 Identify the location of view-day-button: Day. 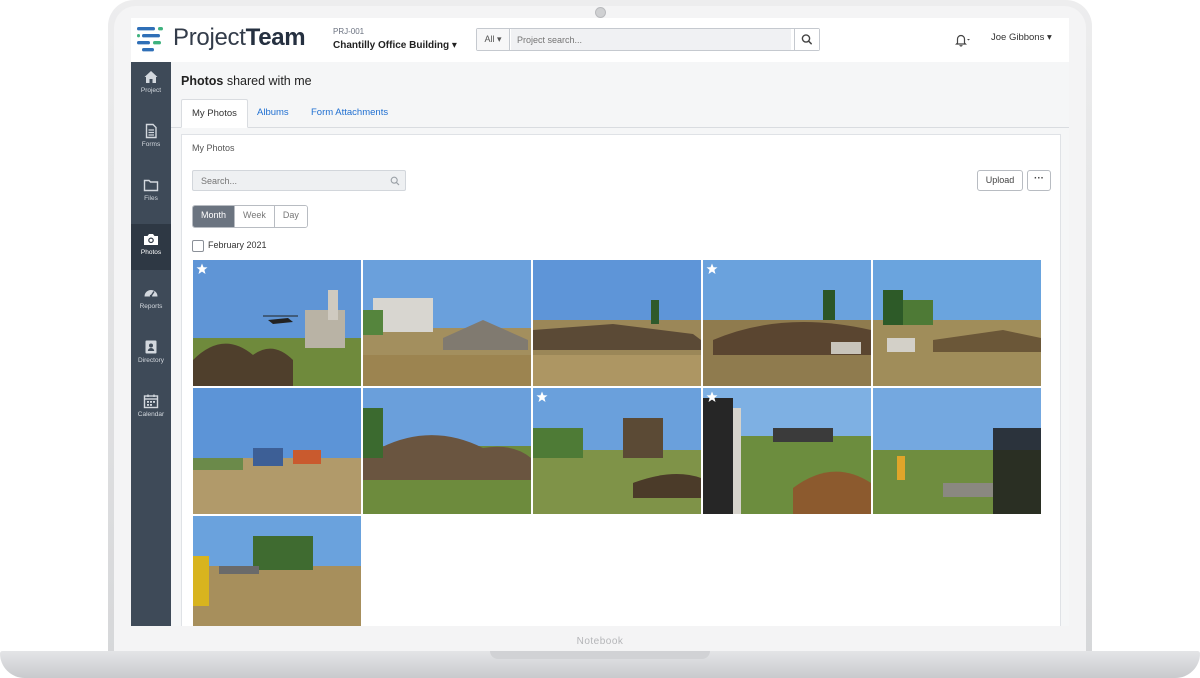
(290, 216).